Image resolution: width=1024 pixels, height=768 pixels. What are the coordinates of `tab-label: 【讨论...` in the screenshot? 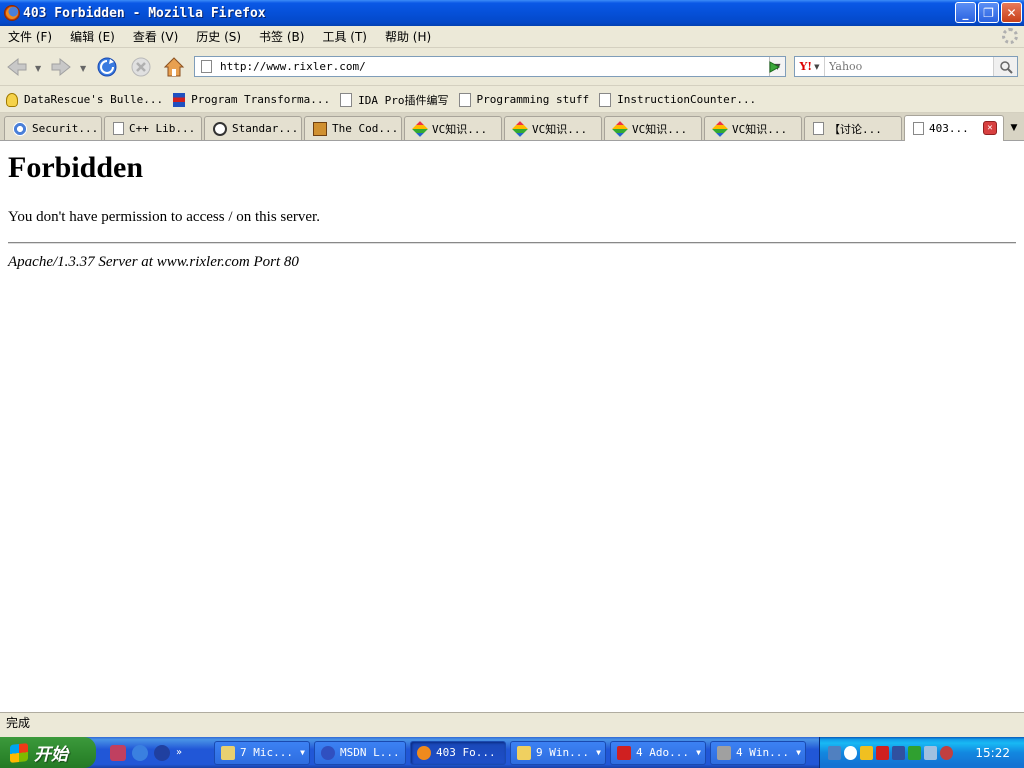 It's located at (855, 129).